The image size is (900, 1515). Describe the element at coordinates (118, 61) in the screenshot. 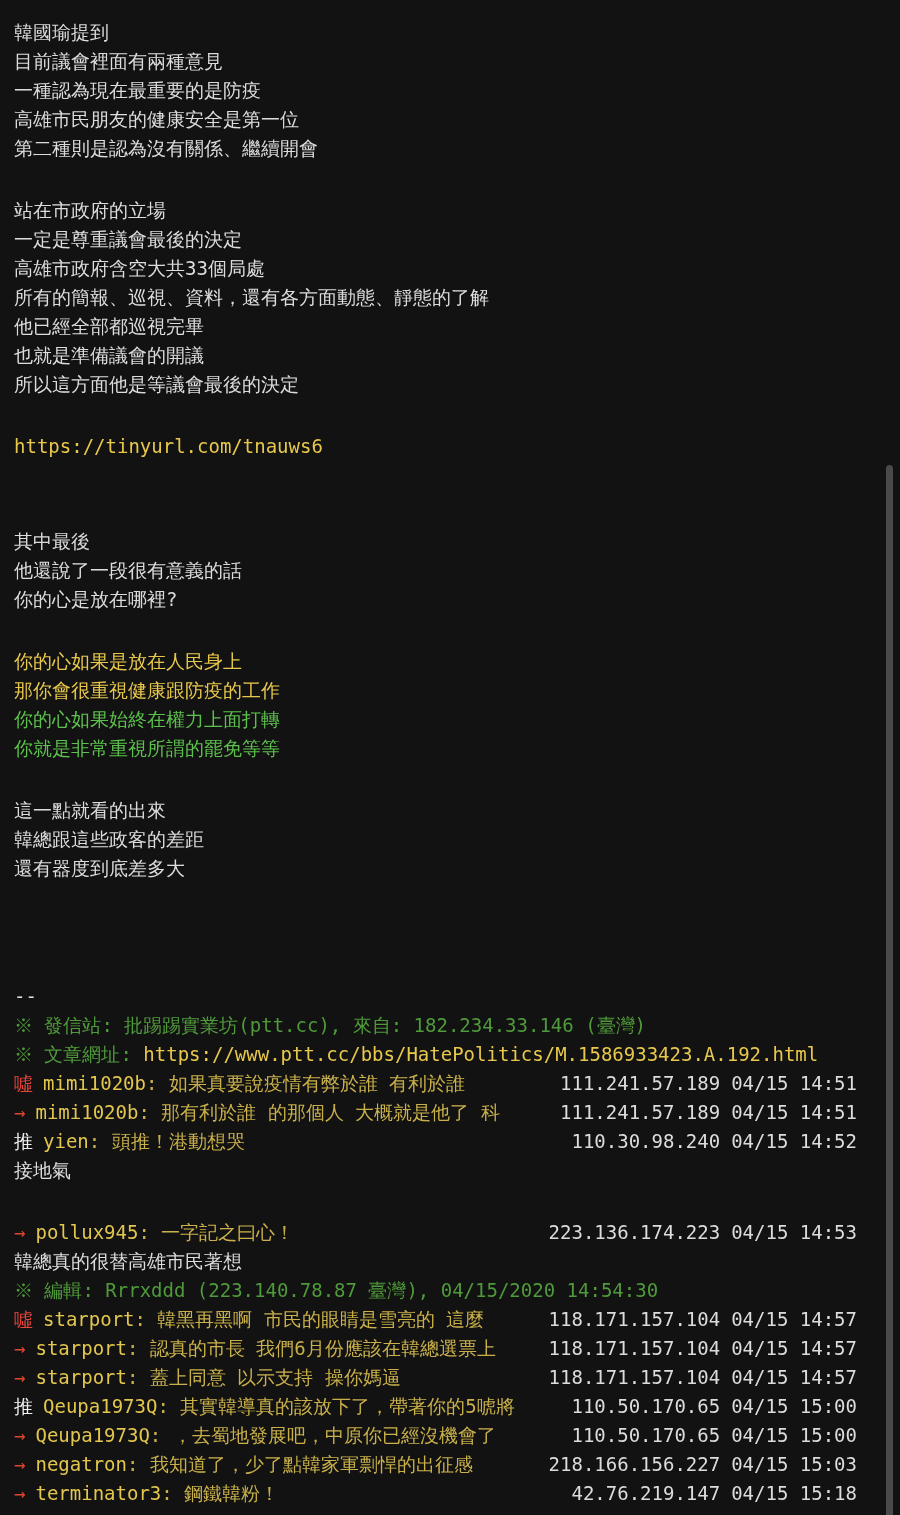

I see `text-line: 目前議會裡面有兩種意見` at that location.